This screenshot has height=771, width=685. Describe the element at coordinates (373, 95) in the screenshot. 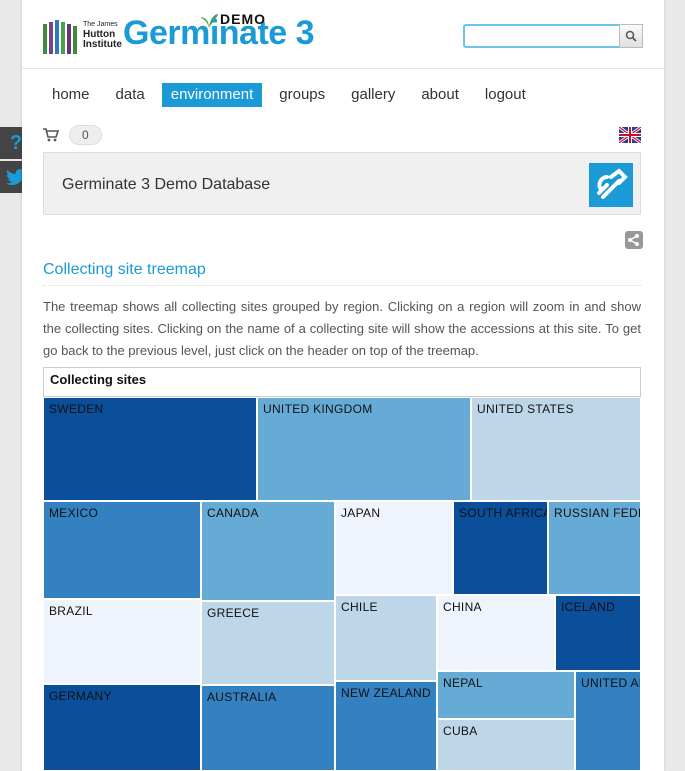

I see `nav-gallery: gallery` at that location.